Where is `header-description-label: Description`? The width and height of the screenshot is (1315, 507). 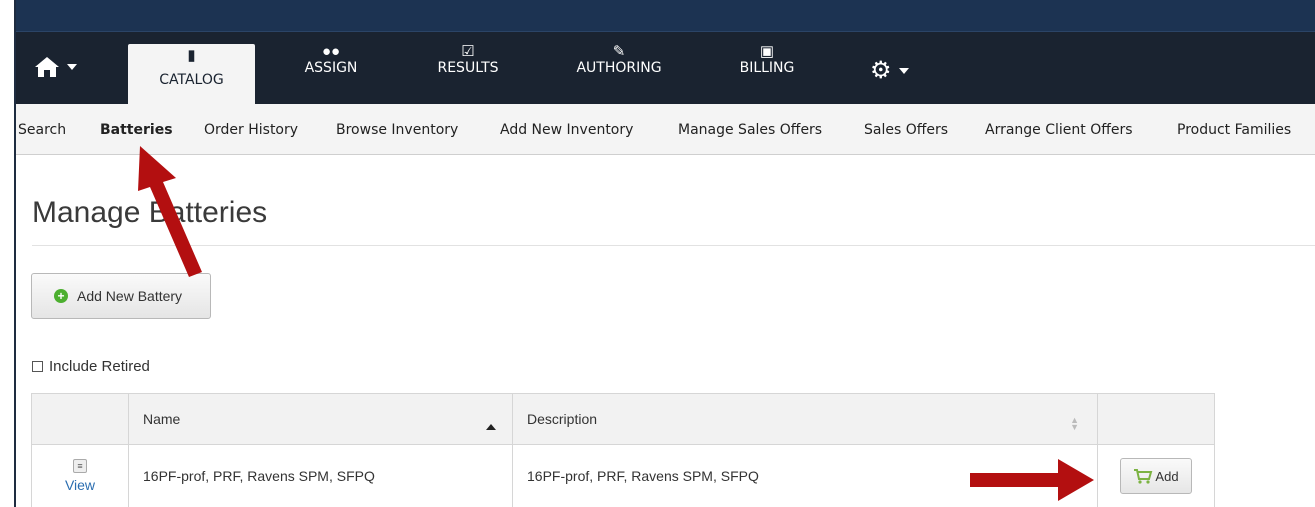
header-description-label: Description is located at coordinates (562, 419).